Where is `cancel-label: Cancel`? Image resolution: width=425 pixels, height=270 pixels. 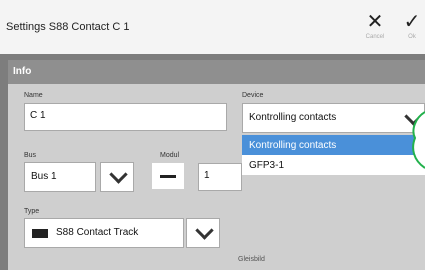 cancel-label: Cancel is located at coordinates (375, 37).